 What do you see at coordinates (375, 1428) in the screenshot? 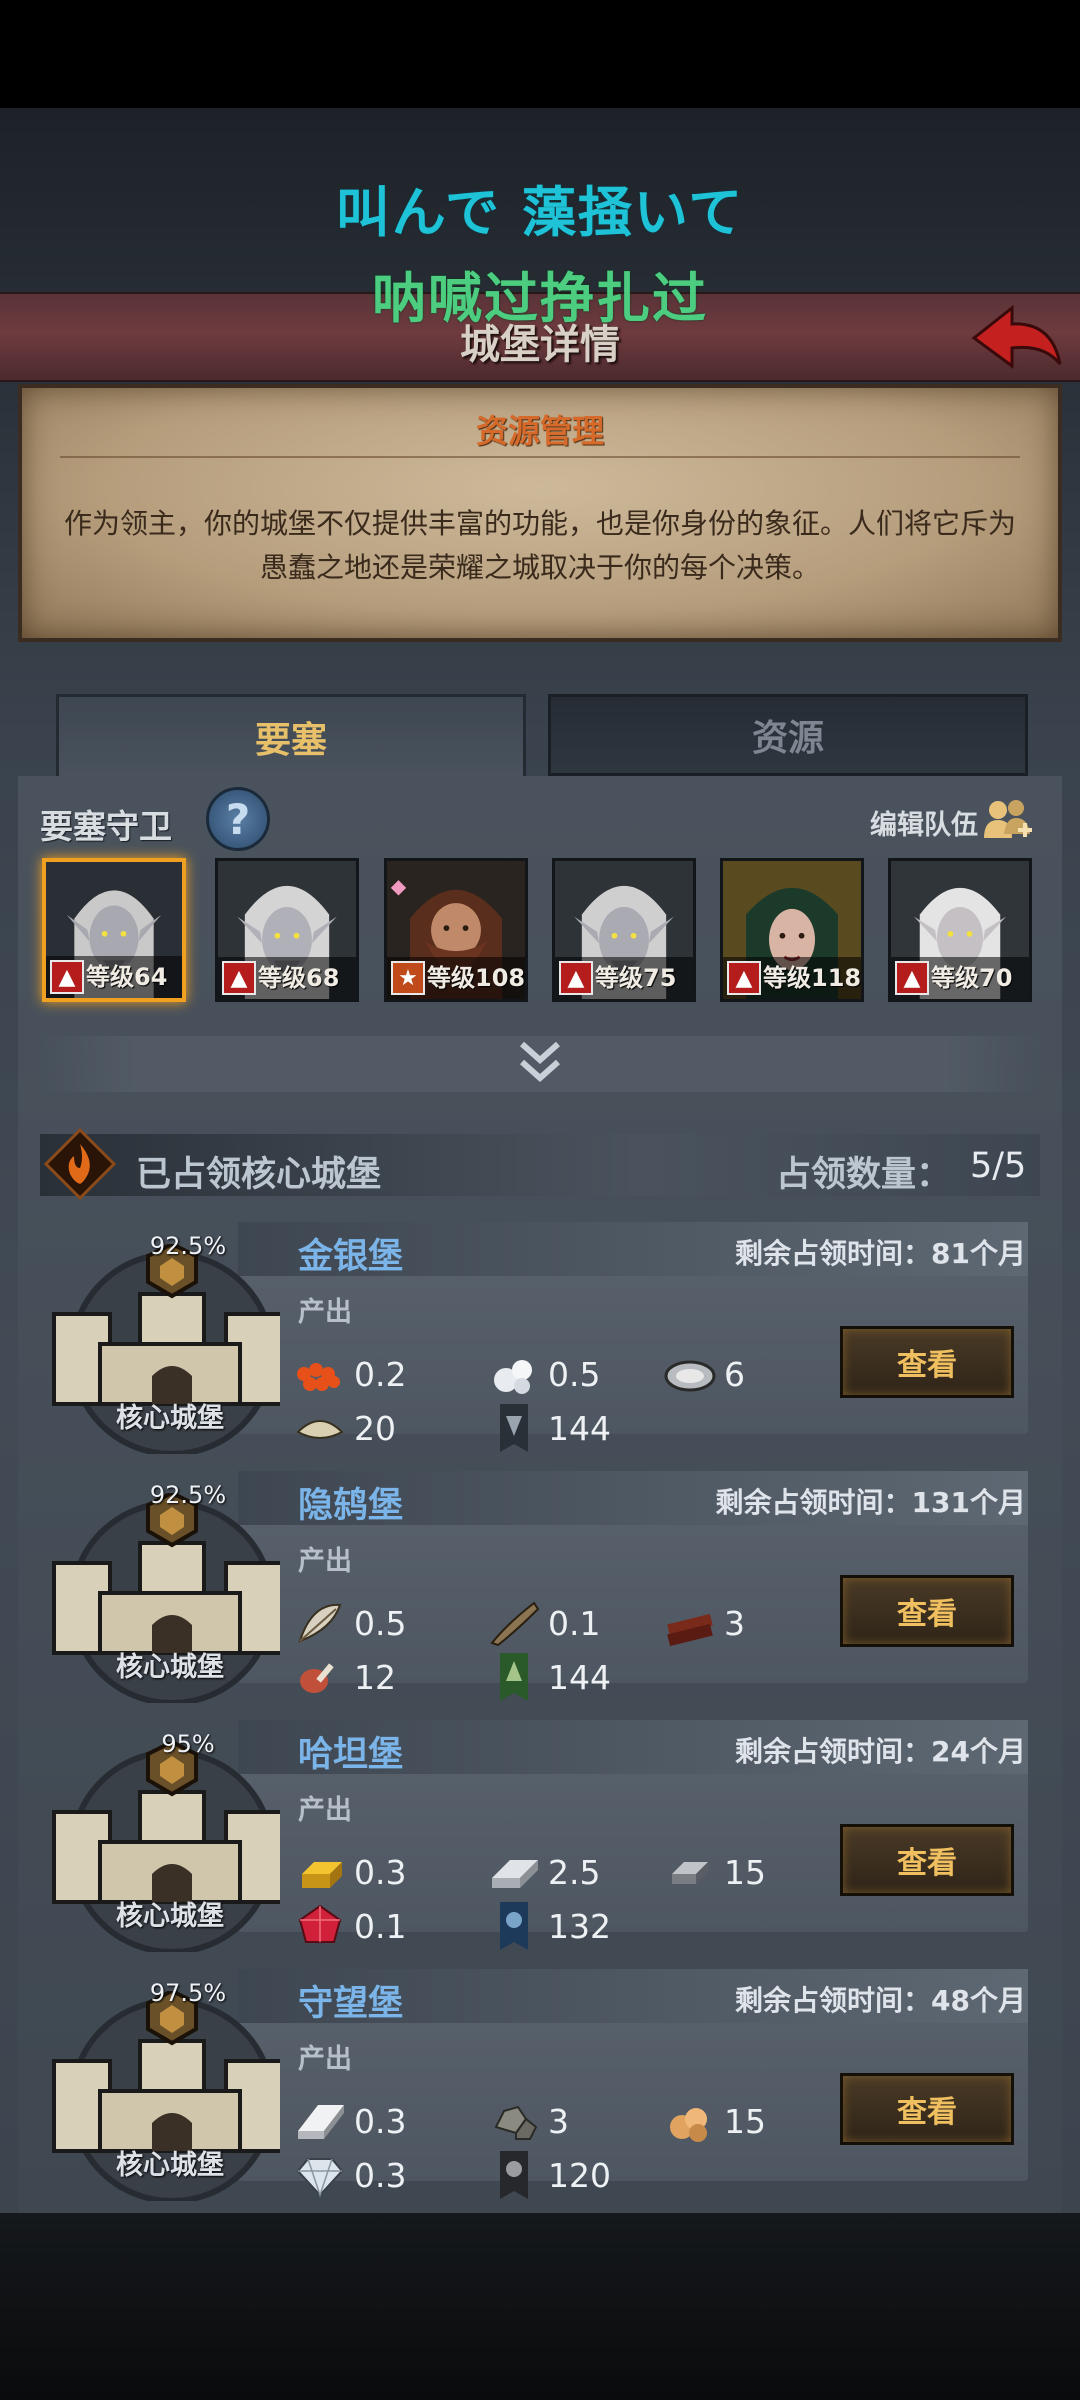
I see `resource-value: 20` at bounding box center [375, 1428].